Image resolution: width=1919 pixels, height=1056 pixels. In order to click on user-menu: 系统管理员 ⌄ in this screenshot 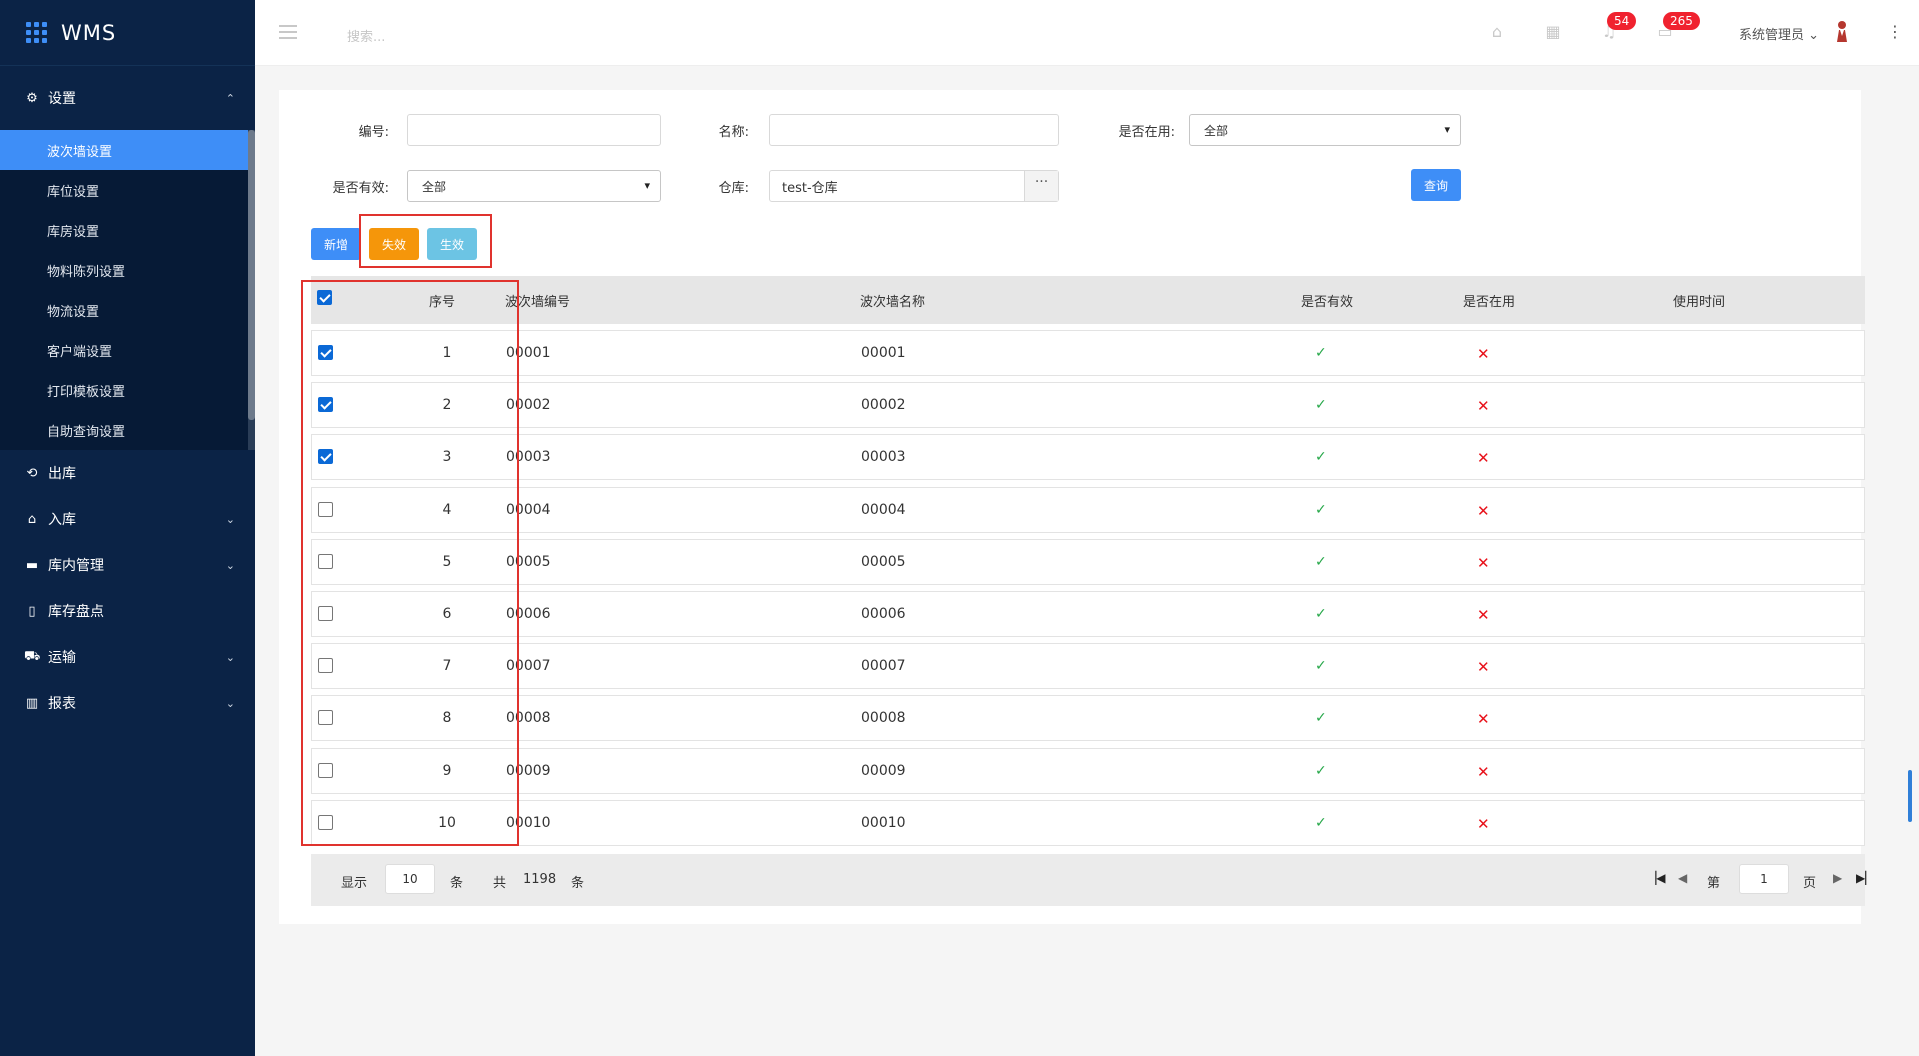, I will do `click(1779, 33)`.